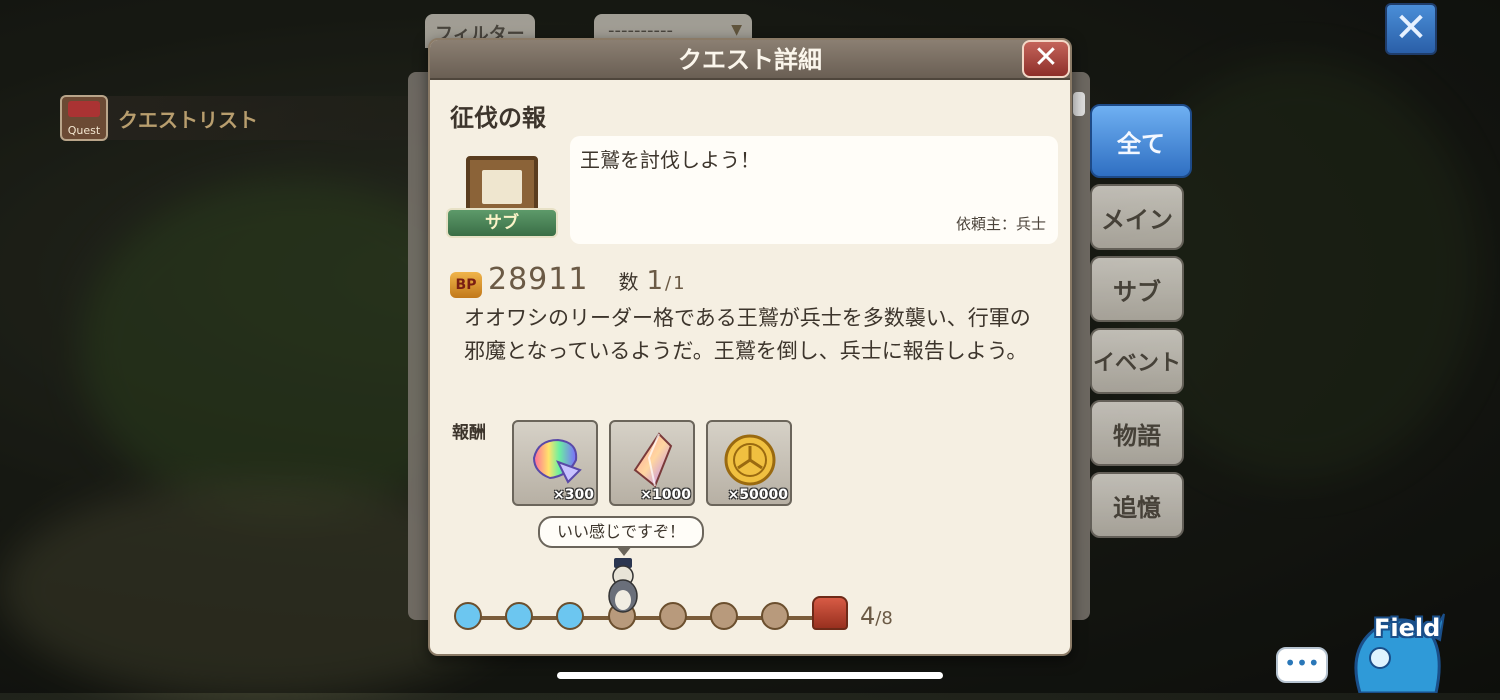  I want to click on quest-list-title: クエストリスト, so click(188, 119).